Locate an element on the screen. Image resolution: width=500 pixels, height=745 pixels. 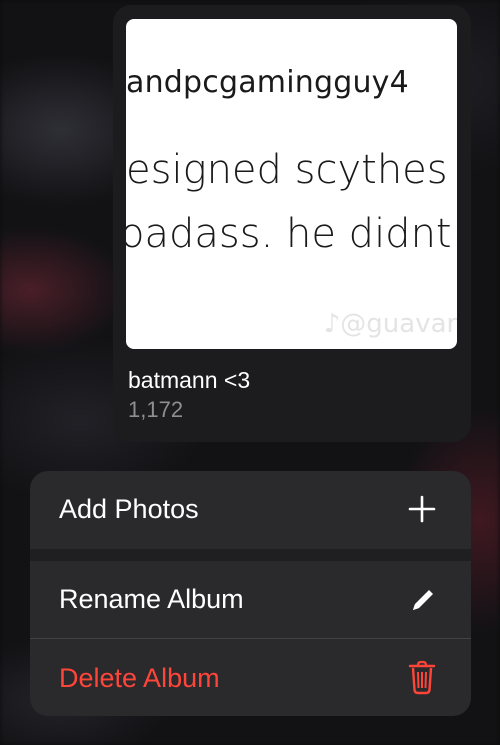
album-photo-count: 1,172 is located at coordinates (156, 409).